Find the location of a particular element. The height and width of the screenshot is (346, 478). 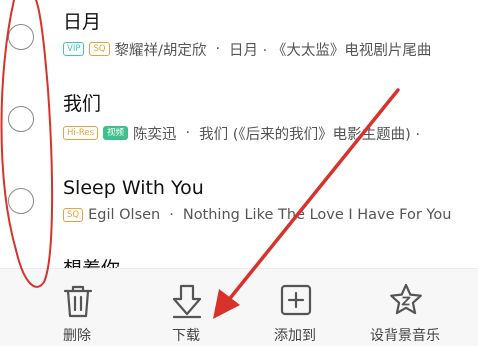

trash-icon is located at coordinates (78, 301).